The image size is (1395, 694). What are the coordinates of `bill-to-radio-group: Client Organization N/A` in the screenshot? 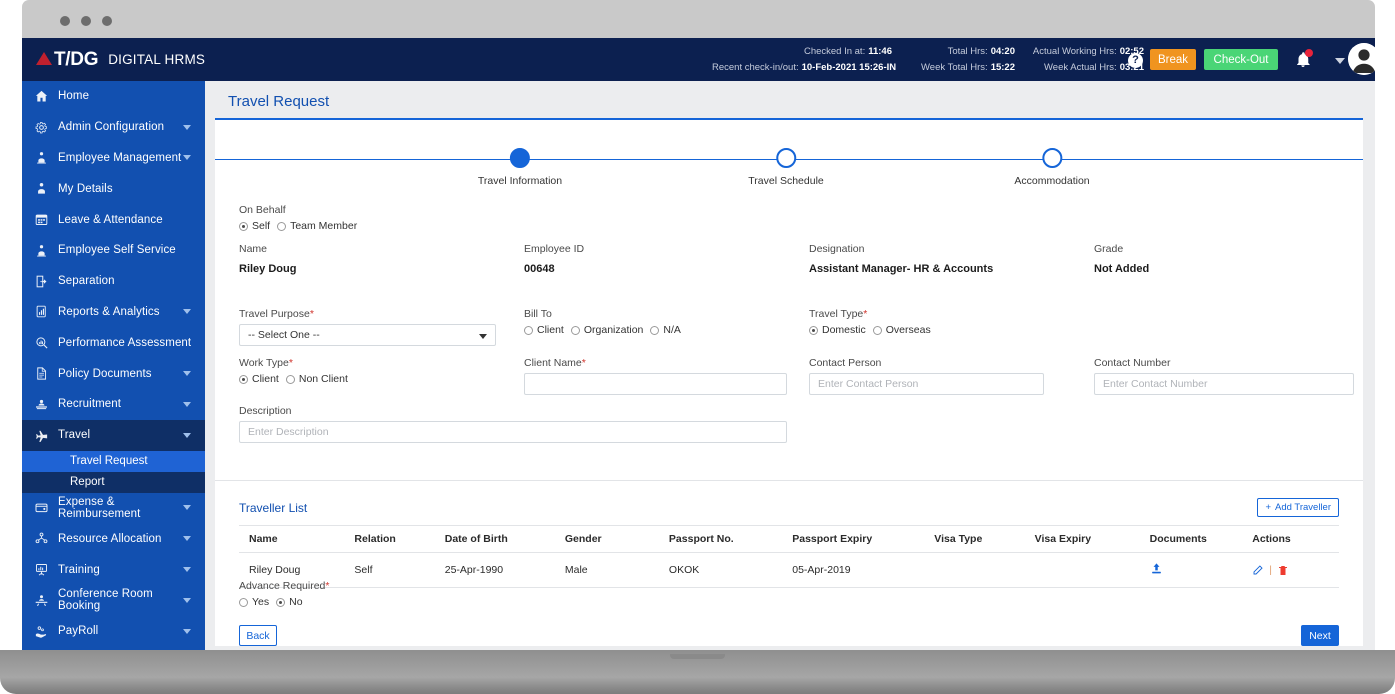 It's located at (602, 330).